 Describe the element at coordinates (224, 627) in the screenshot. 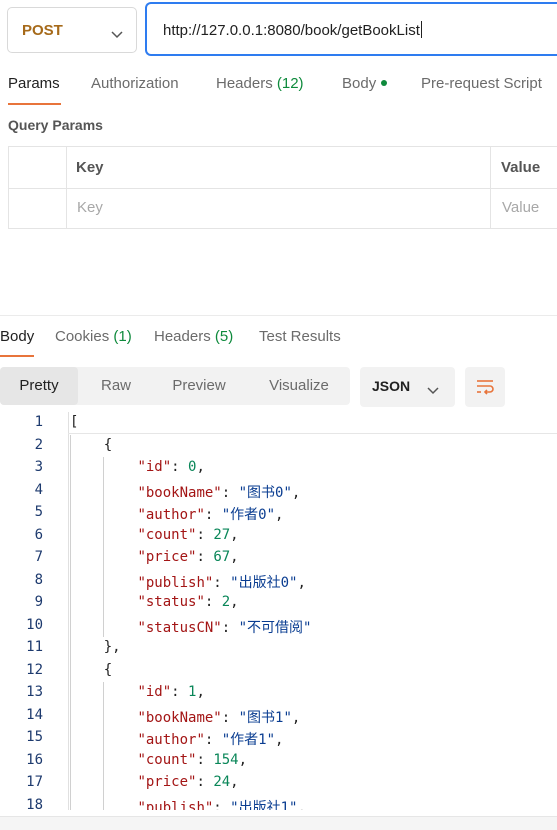

I see `code-text: "statusCN": "不可借阅"` at that location.